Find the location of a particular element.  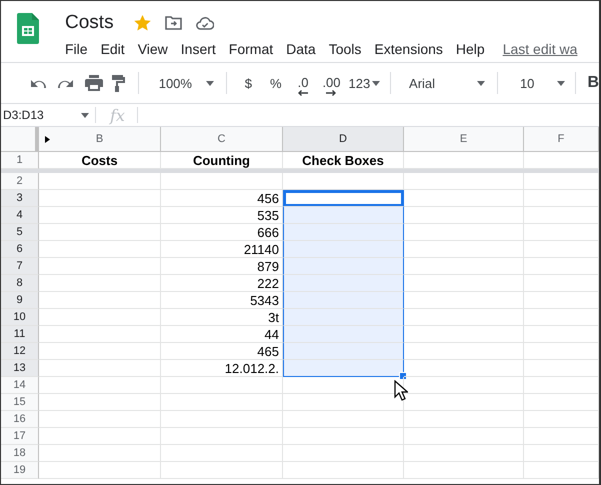

left-arrow-icon is located at coordinates (303, 93).